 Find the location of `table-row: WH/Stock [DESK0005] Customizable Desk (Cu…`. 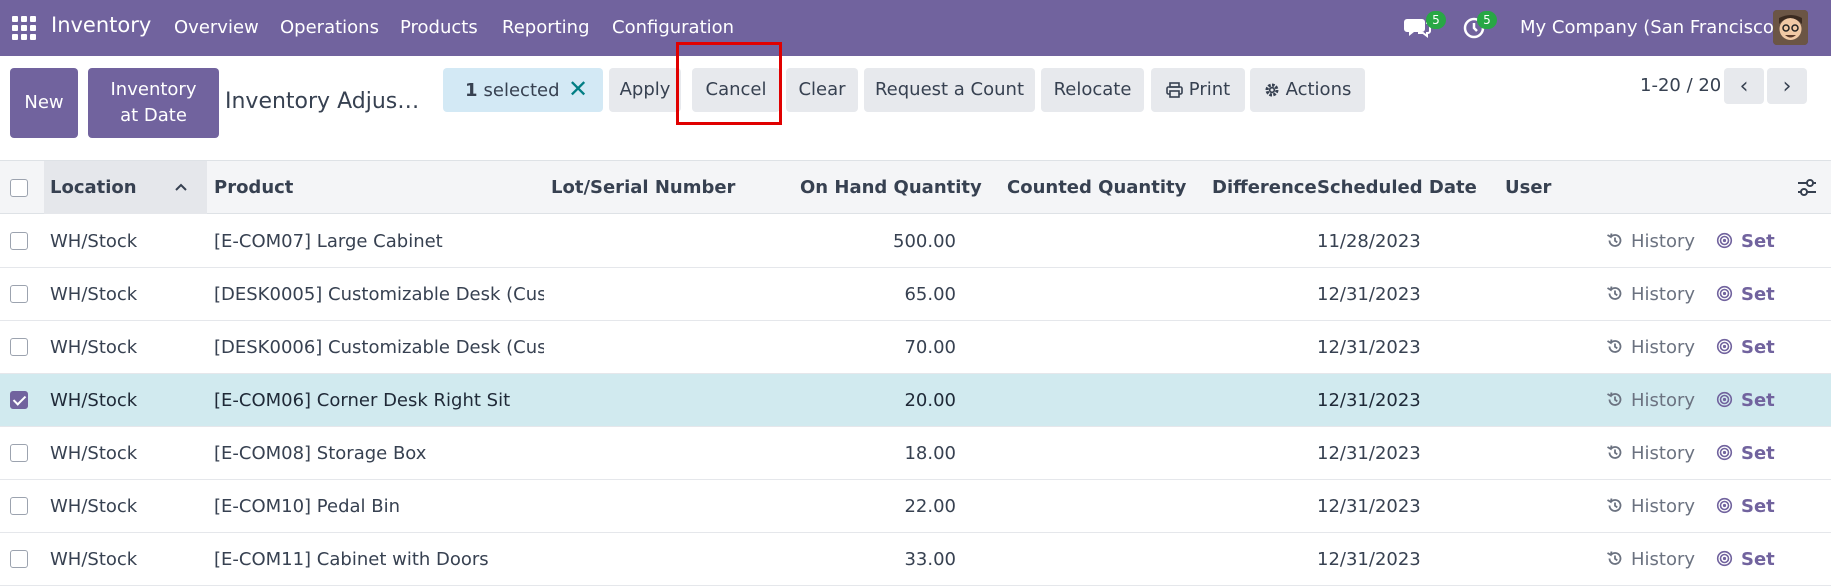

table-row: WH/Stock [DESK0005] Customizable Desk (Cu… is located at coordinates (915, 294).